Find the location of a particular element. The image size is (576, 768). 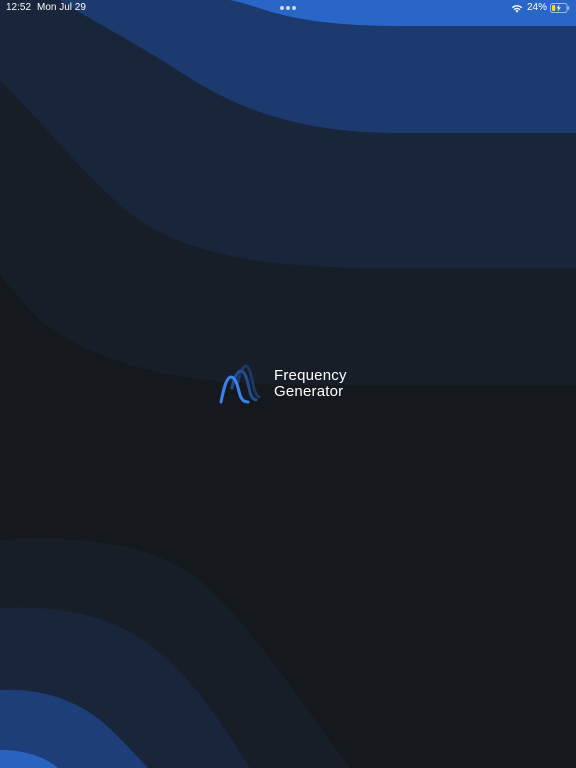

status-bar: 12:52 Mon Jul 29 24% is located at coordinates (288, 8).